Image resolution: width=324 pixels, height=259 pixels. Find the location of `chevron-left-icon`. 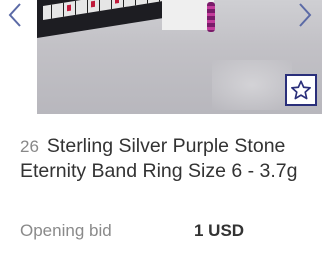

chevron-left-icon is located at coordinates (14, 15).